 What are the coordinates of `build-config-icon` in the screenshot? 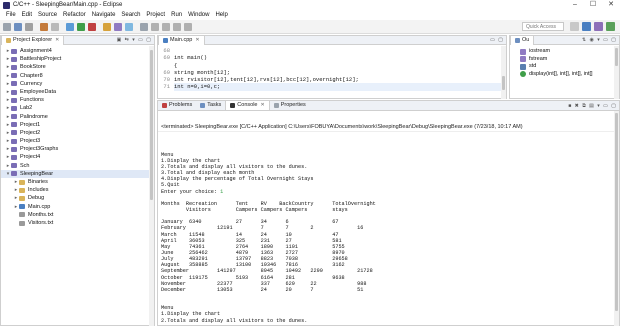 It's located at (55, 26).